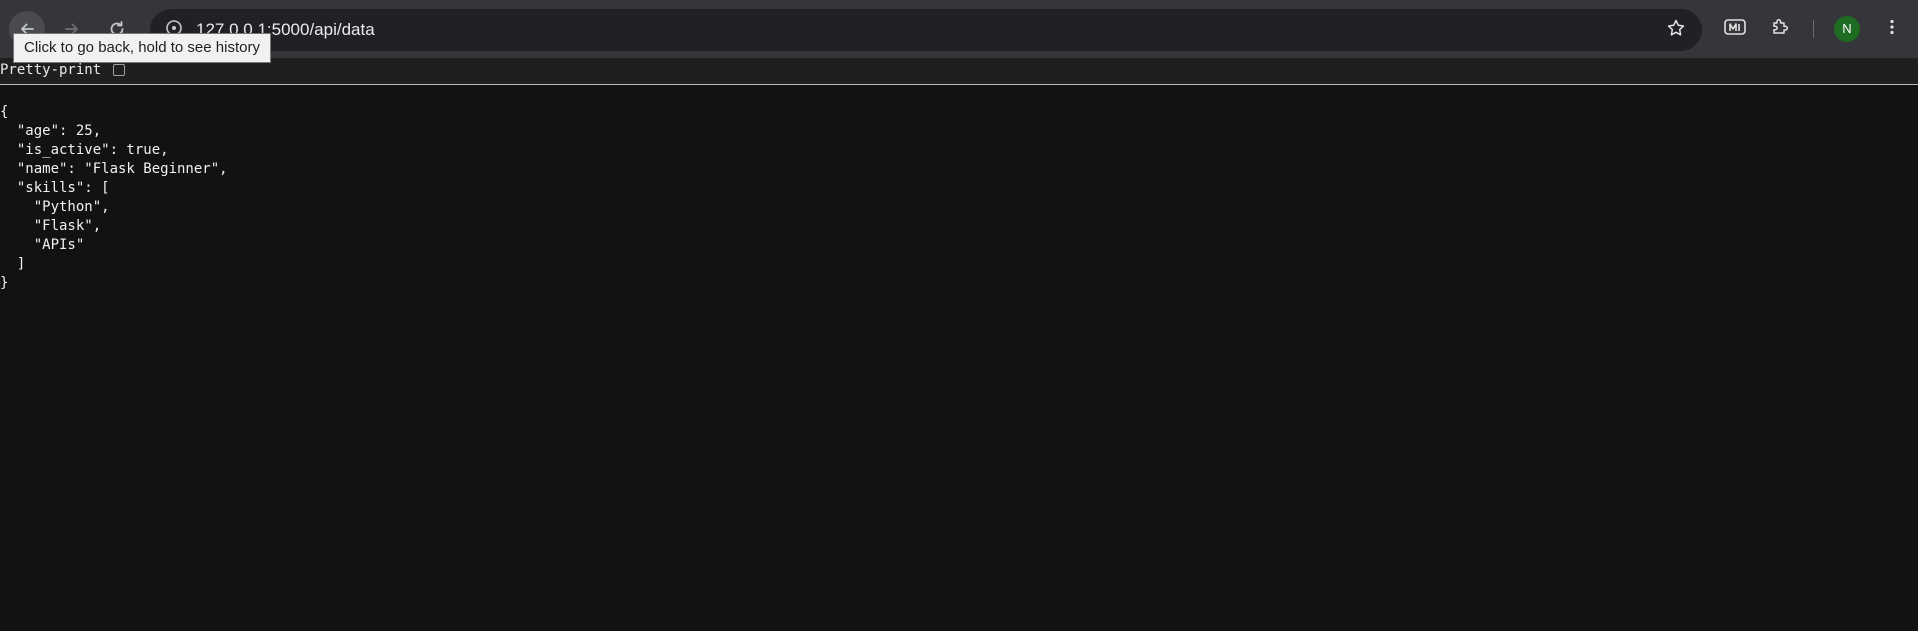  Describe the element at coordinates (51, 70) in the screenshot. I see `pretty-print-label: Pretty-print` at that location.